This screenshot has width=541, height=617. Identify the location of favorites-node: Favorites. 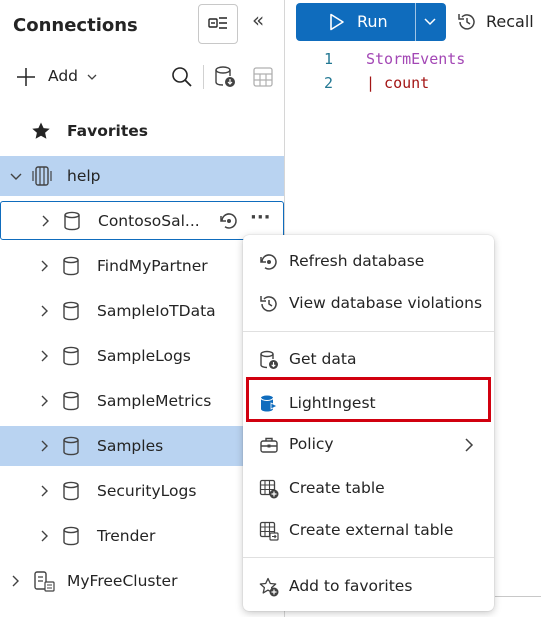
(142, 131).